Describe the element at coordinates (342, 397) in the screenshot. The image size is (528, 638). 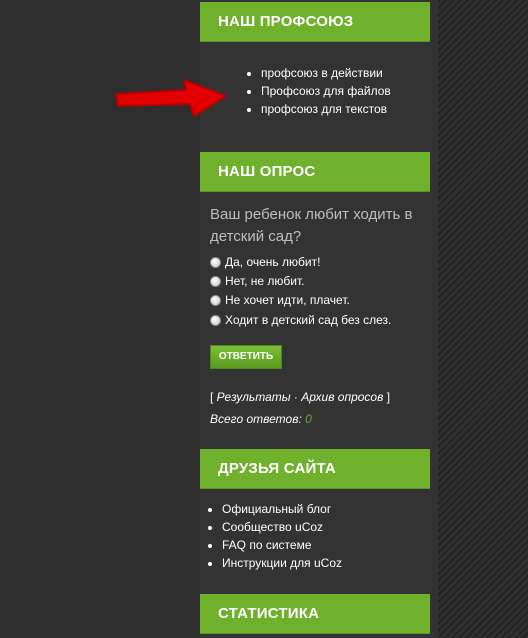
I see `poll-archive-link: Архив опросов` at that location.